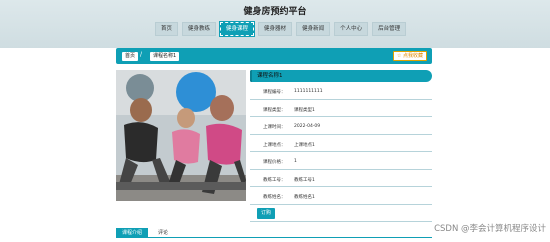 The height and width of the screenshot is (242, 550). I want to click on info-row-location: 上课地点： 上课地点1, so click(341, 143).